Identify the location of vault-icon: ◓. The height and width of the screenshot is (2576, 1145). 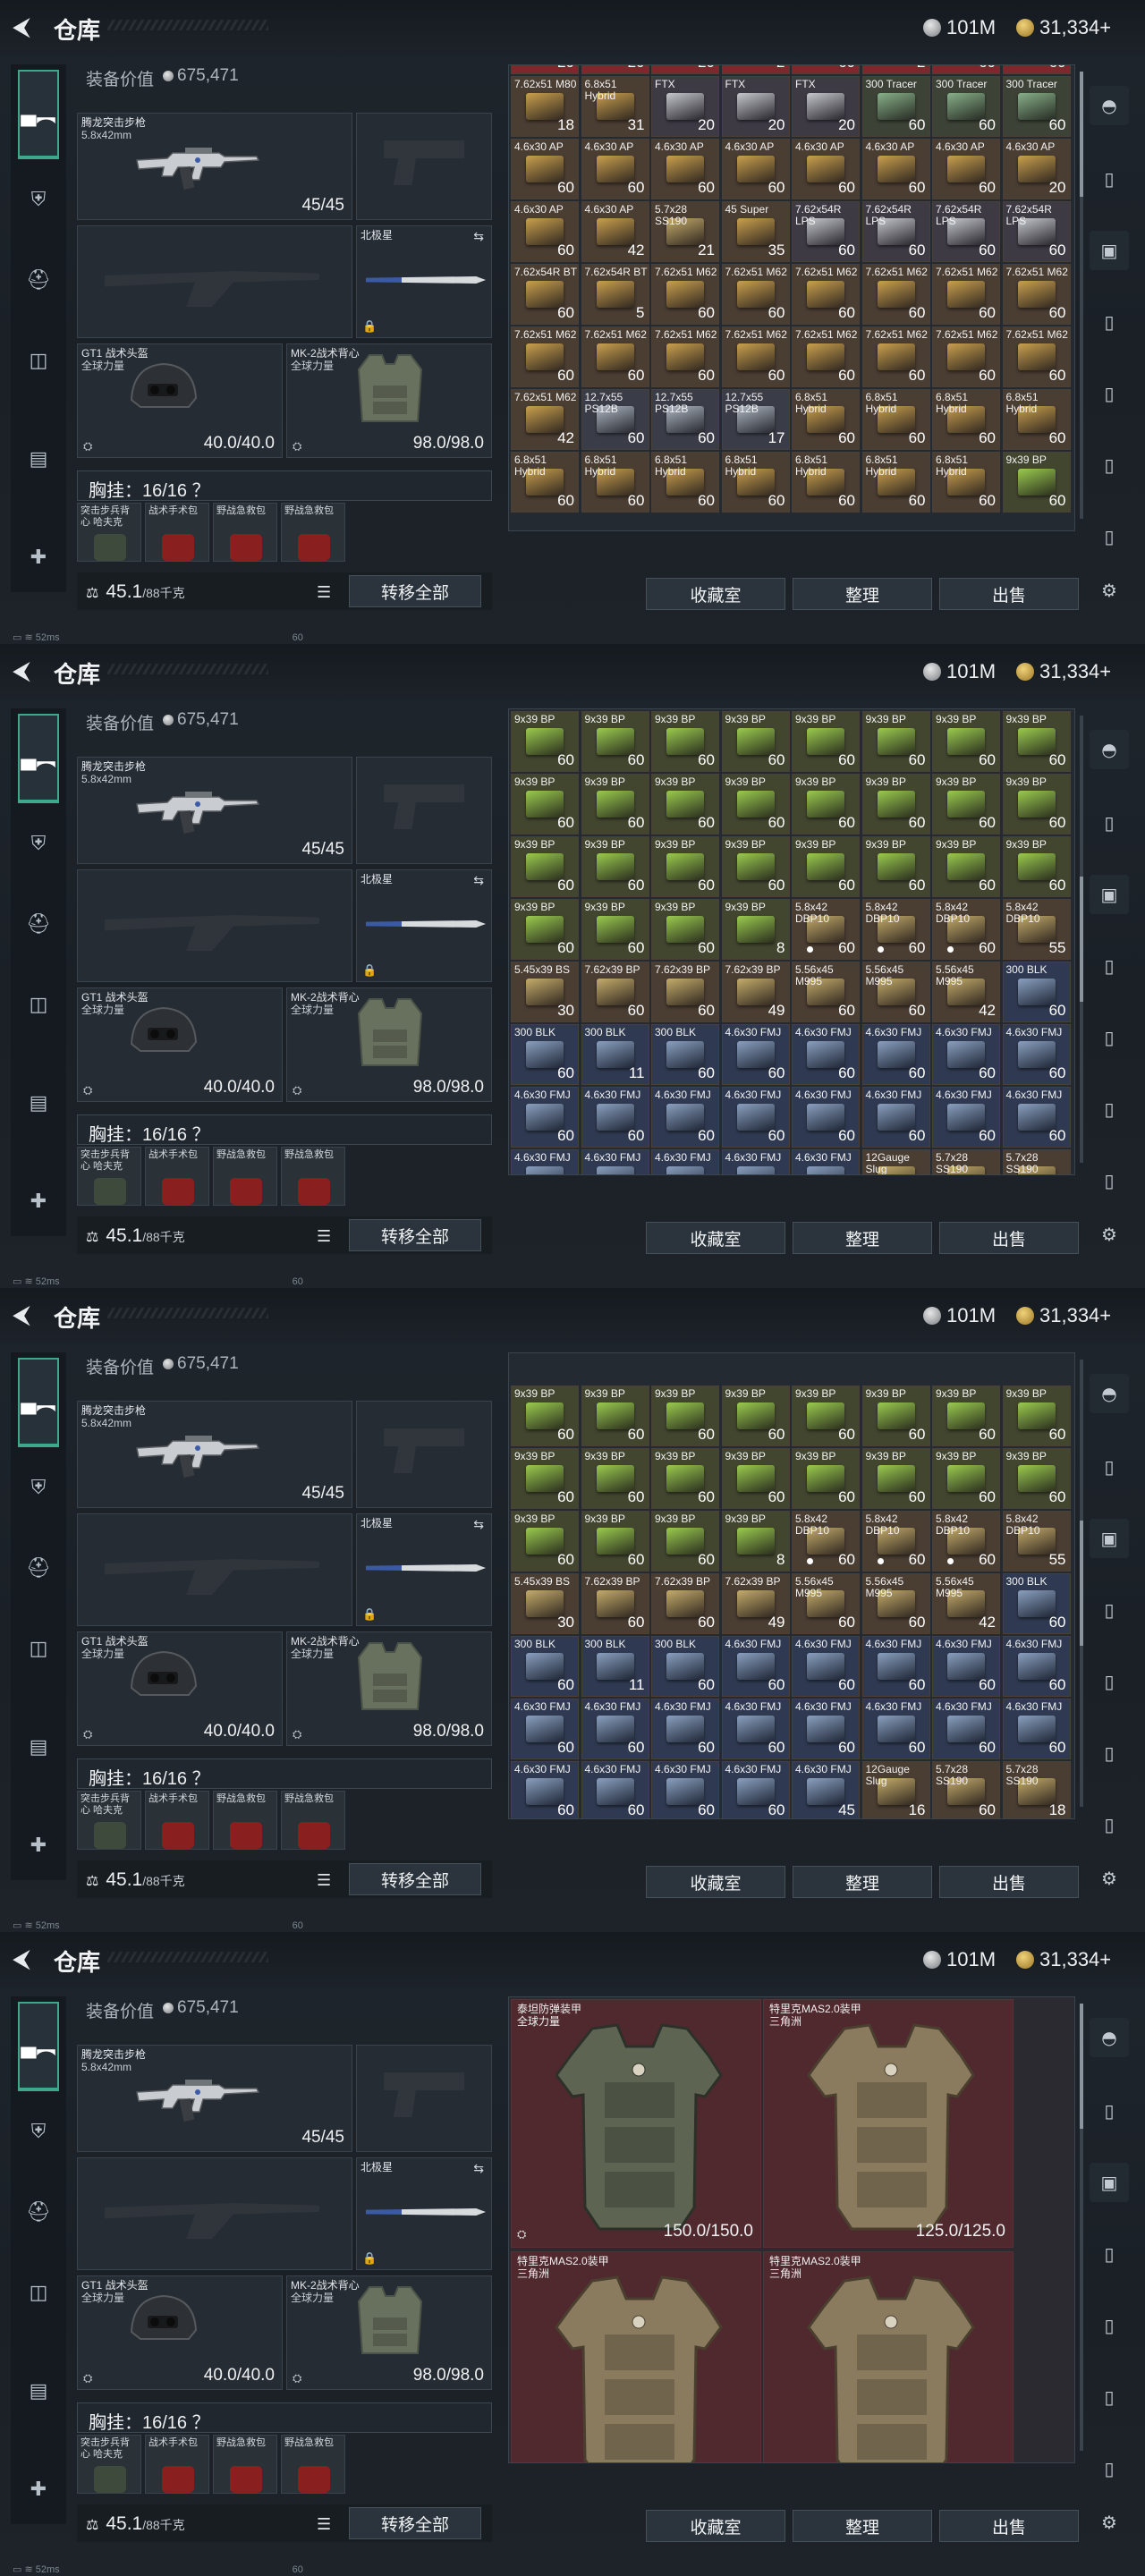
(1109, 2037).